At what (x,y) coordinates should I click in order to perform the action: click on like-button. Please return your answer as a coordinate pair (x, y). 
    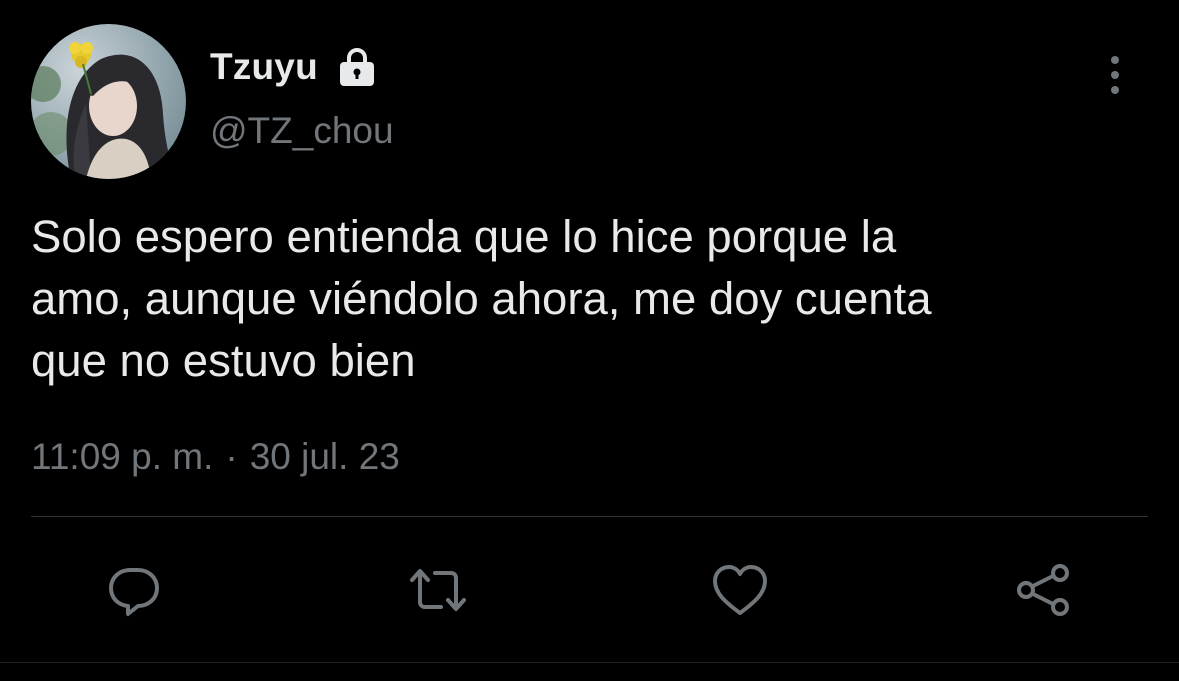
    Looking at the image, I should click on (740, 590).